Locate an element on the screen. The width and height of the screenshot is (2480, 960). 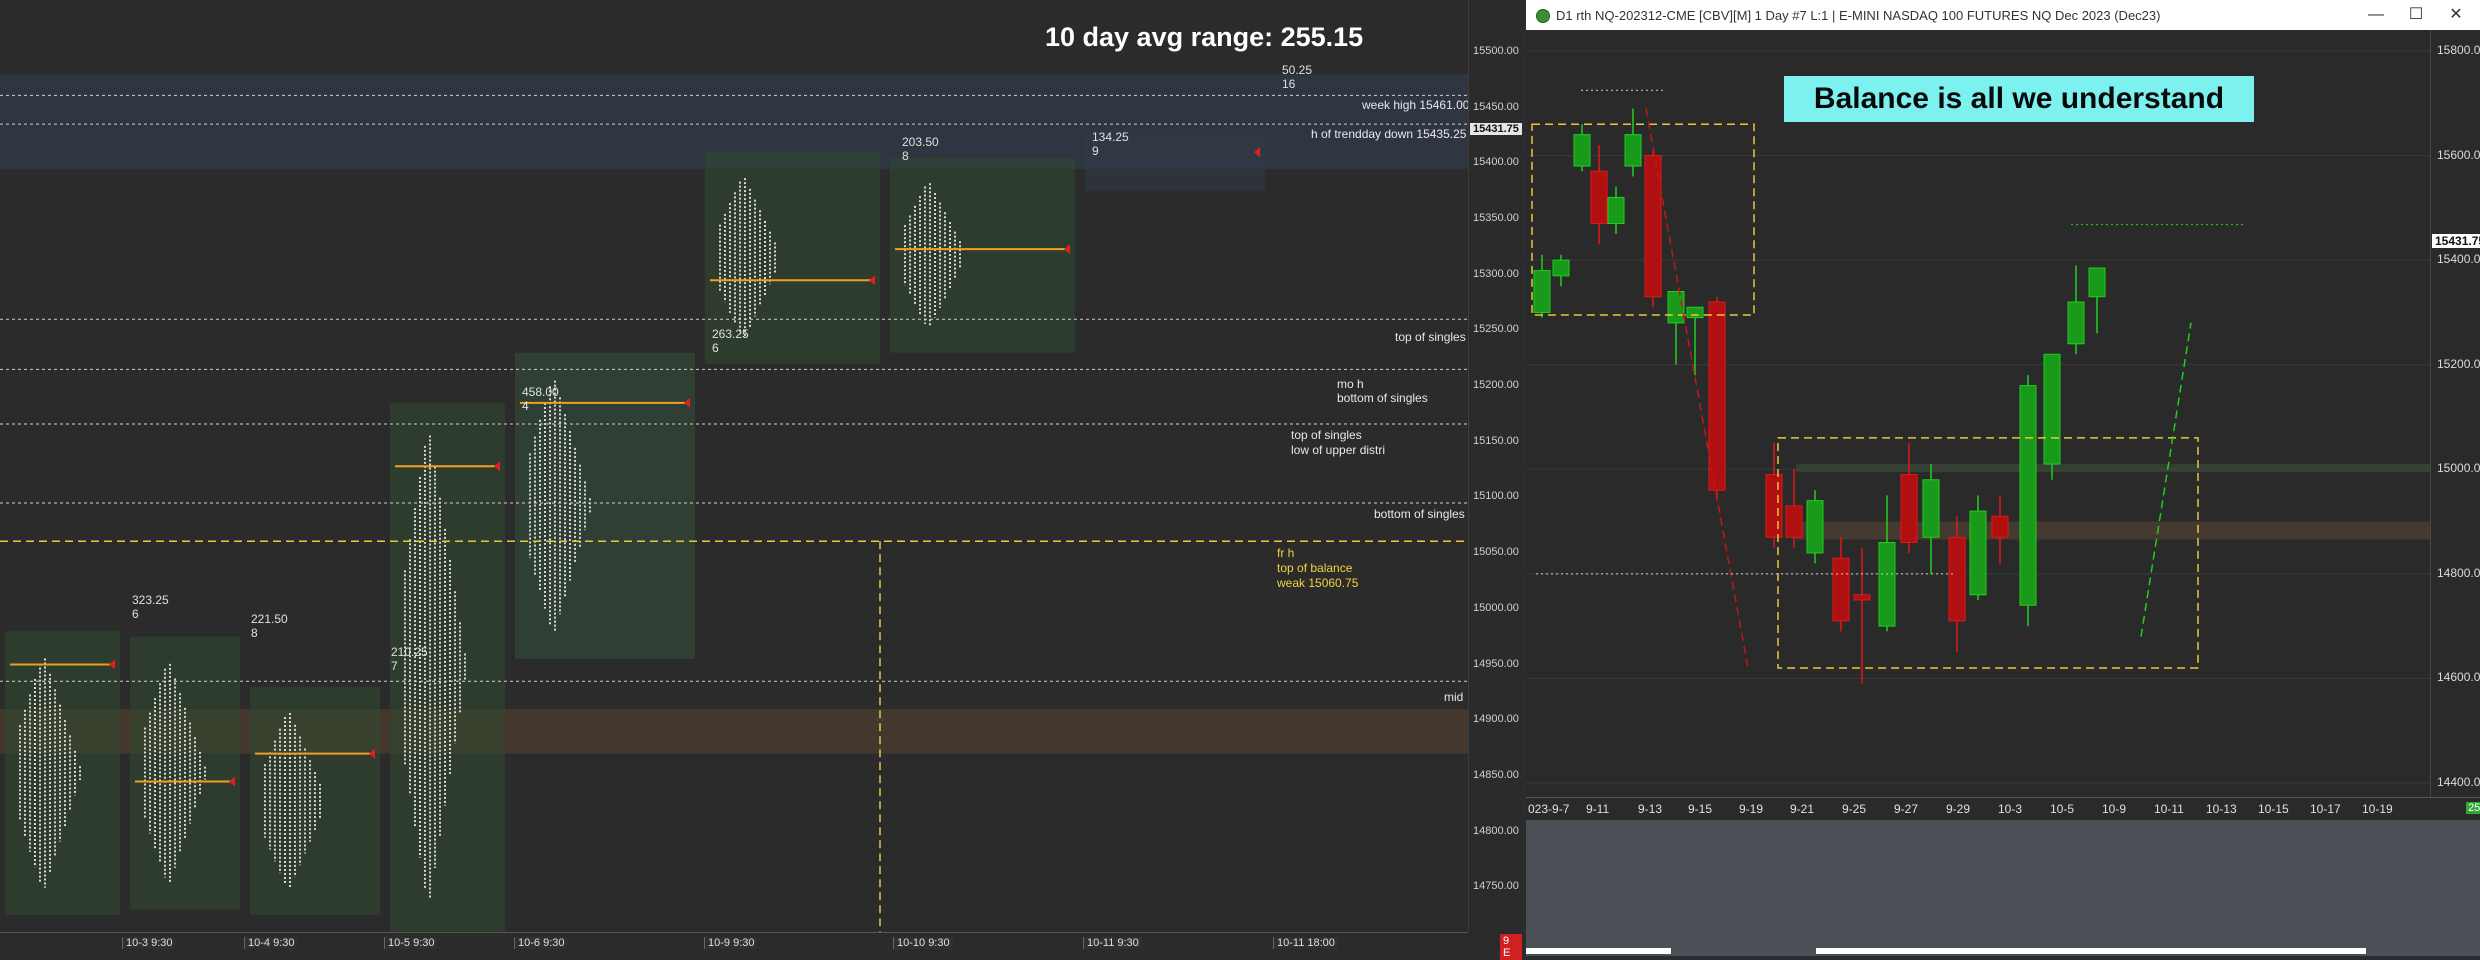
x-tick-label: 023-9-7 is located at coordinates (1549, 809).